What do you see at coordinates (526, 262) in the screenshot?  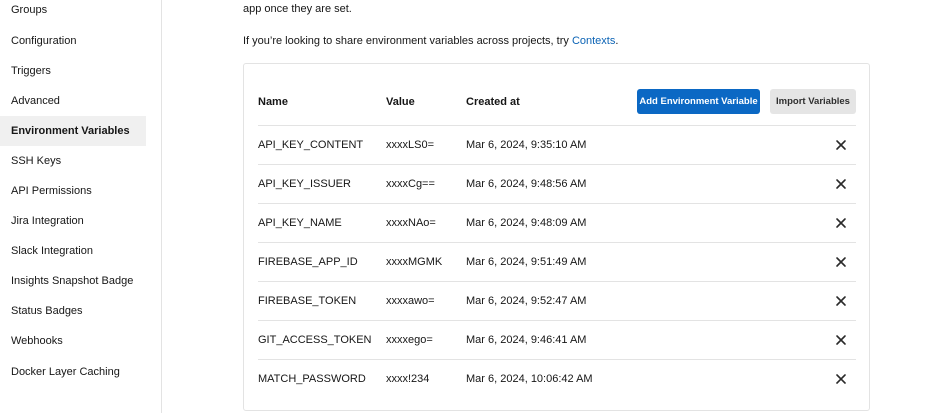 I see `row-created: Mar 6, 2024, 9:51:49 AM` at bounding box center [526, 262].